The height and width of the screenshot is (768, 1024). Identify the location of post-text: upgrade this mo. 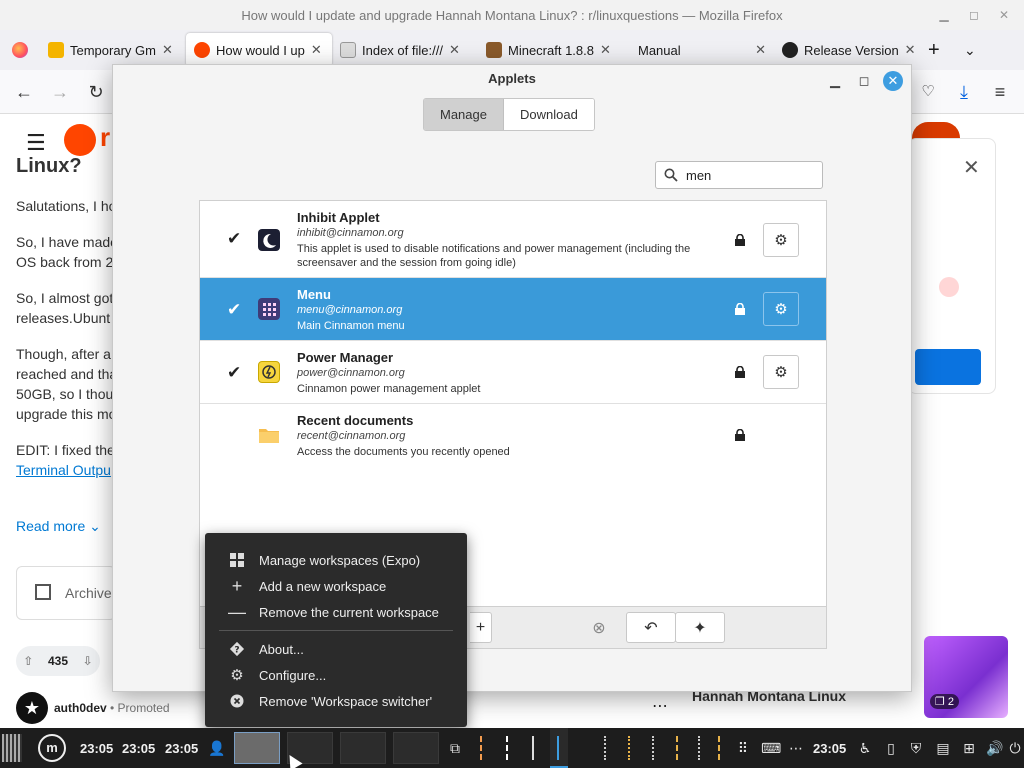
(66, 414).